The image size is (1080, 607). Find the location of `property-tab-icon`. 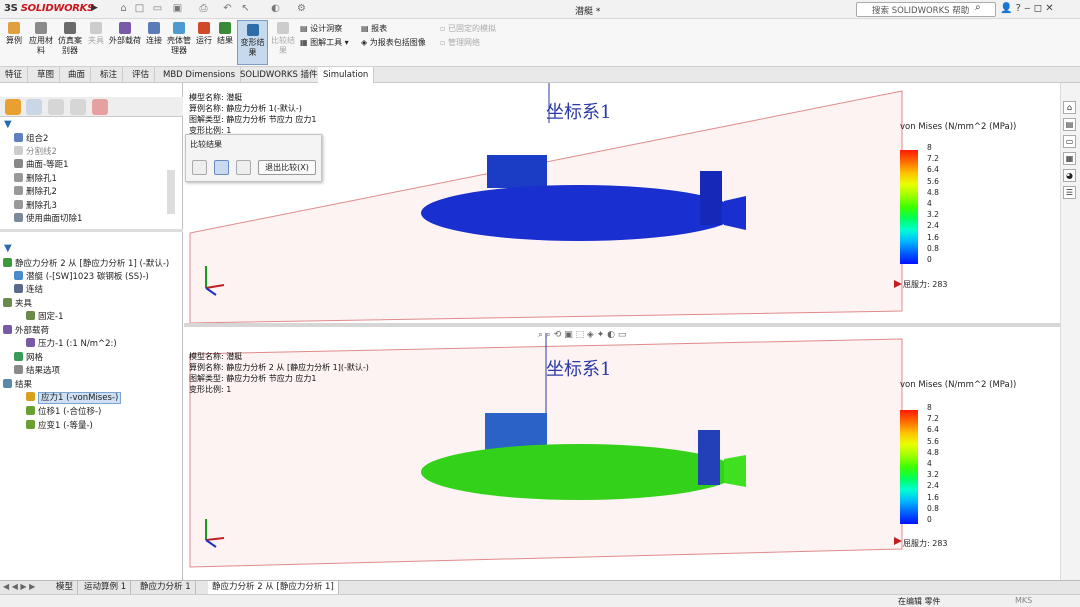

property-tab-icon is located at coordinates (34, 107).